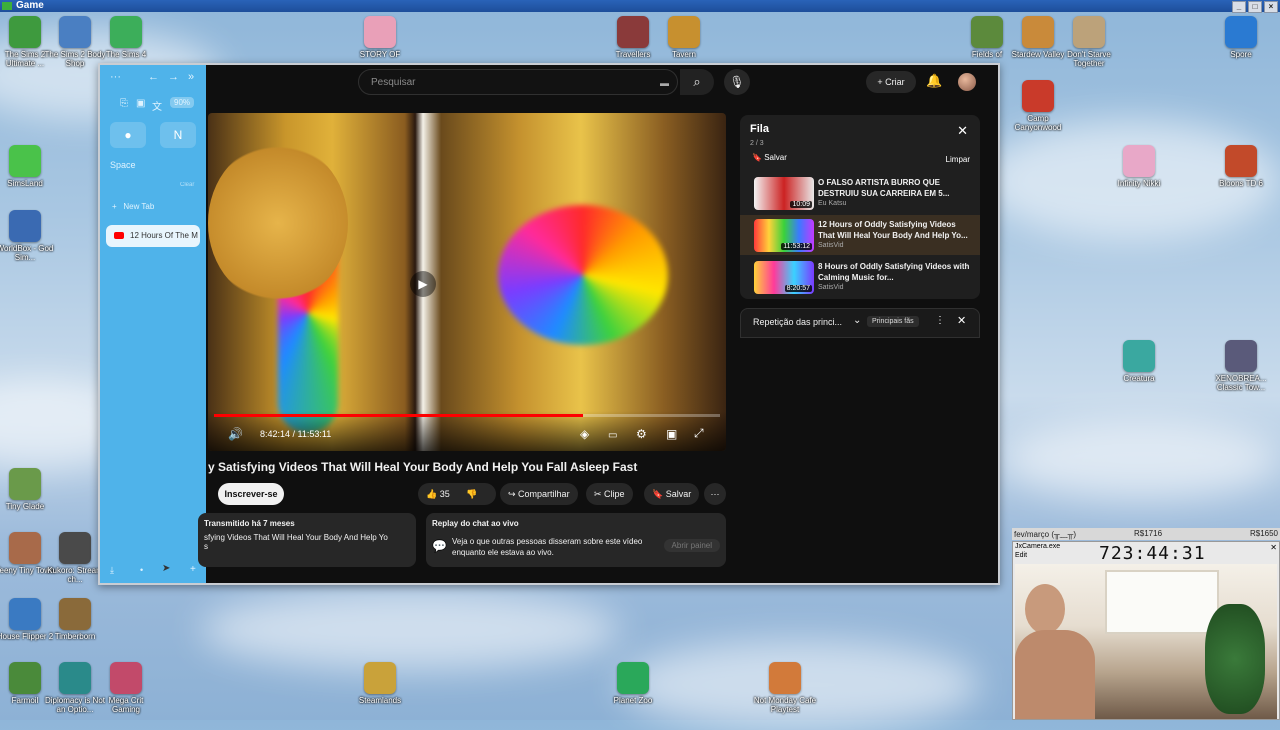 This screenshot has width=1280, height=730. Describe the element at coordinates (757, 143) in the screenshot. I see `queue-count: 2 / 3` at that location.